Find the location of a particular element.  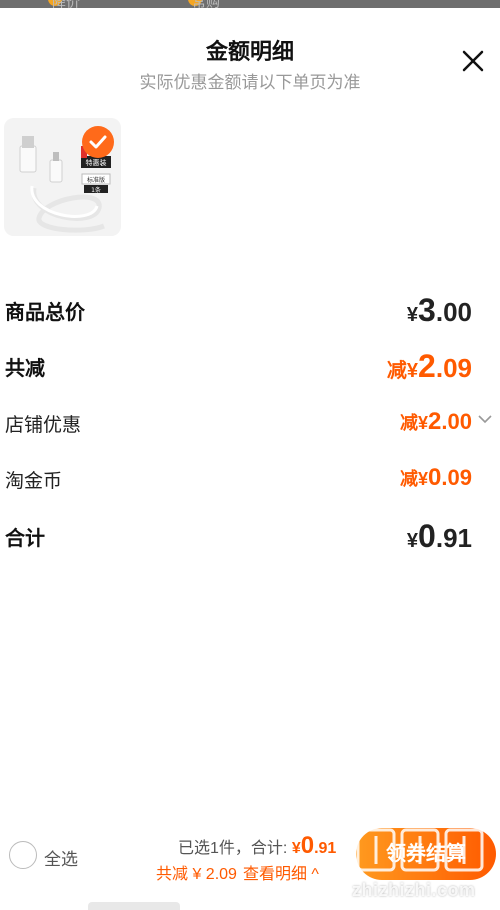

total-label: 合计: is located at coordinates (271, 848).